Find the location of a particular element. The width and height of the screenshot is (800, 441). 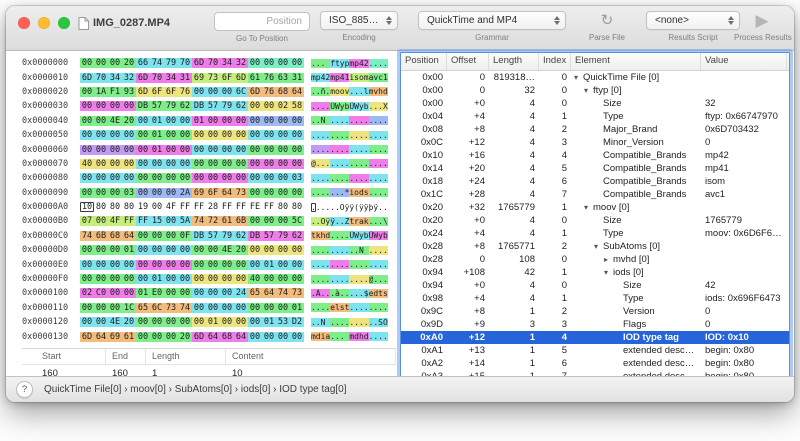

hex-byte: 5C is located at coordinates (297, 221).